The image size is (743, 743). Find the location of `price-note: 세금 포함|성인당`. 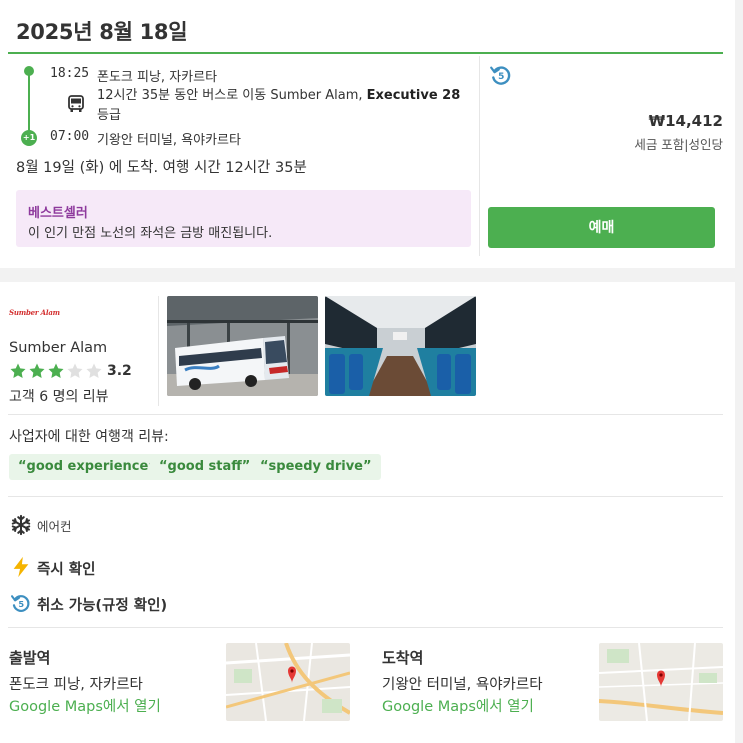

price-note: 세금 포함|성인당 is located at coordinates (678, 144).